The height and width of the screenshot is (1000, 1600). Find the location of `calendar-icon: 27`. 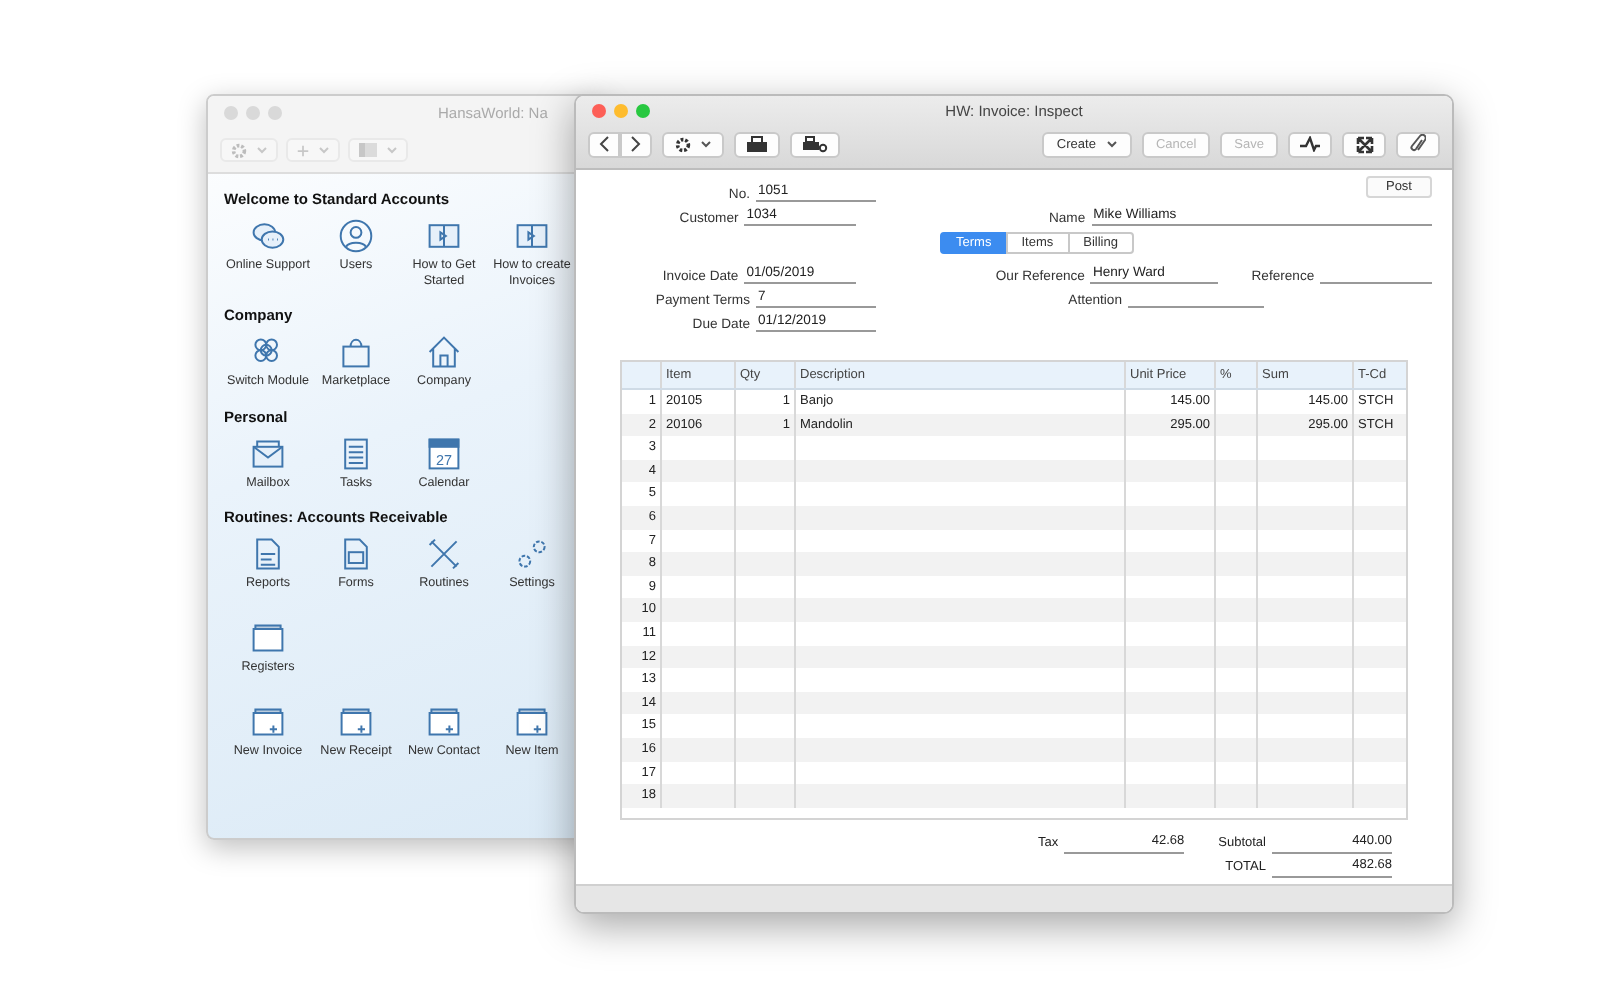

calendar-icon: 27 is located at coordinates (444, 453).